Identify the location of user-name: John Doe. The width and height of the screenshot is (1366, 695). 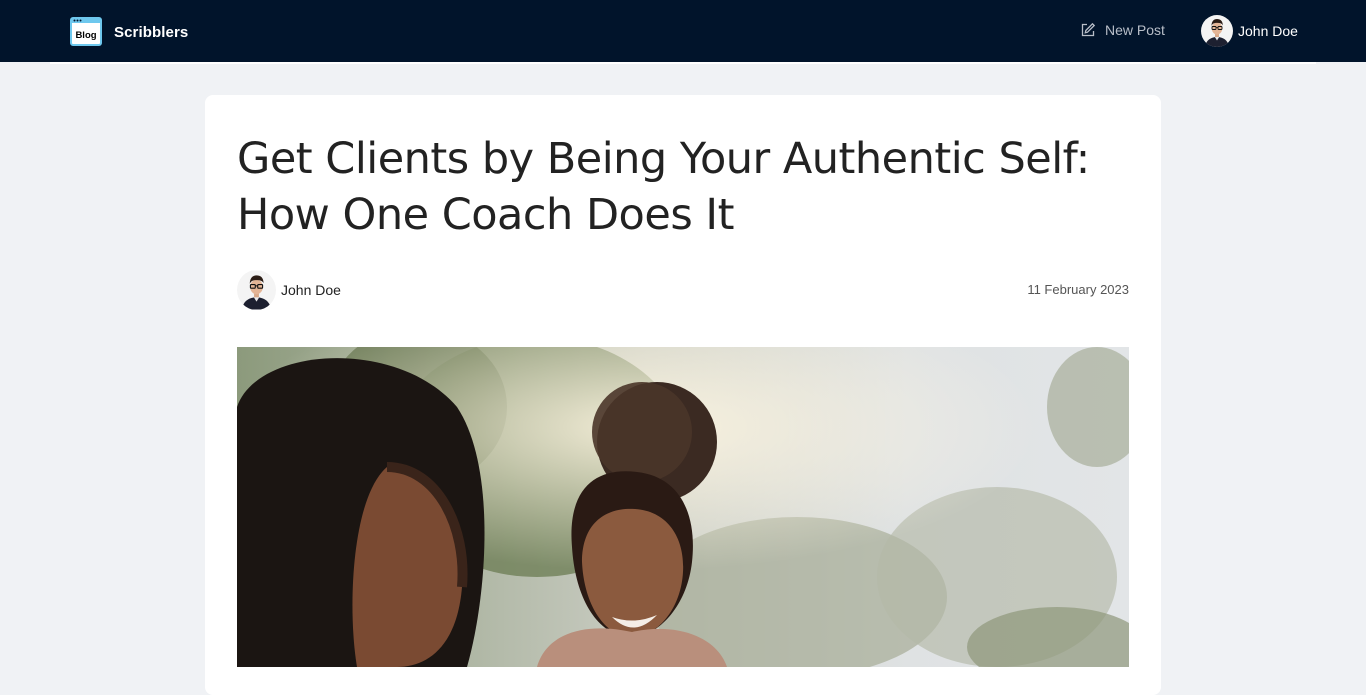
(1268, 31).